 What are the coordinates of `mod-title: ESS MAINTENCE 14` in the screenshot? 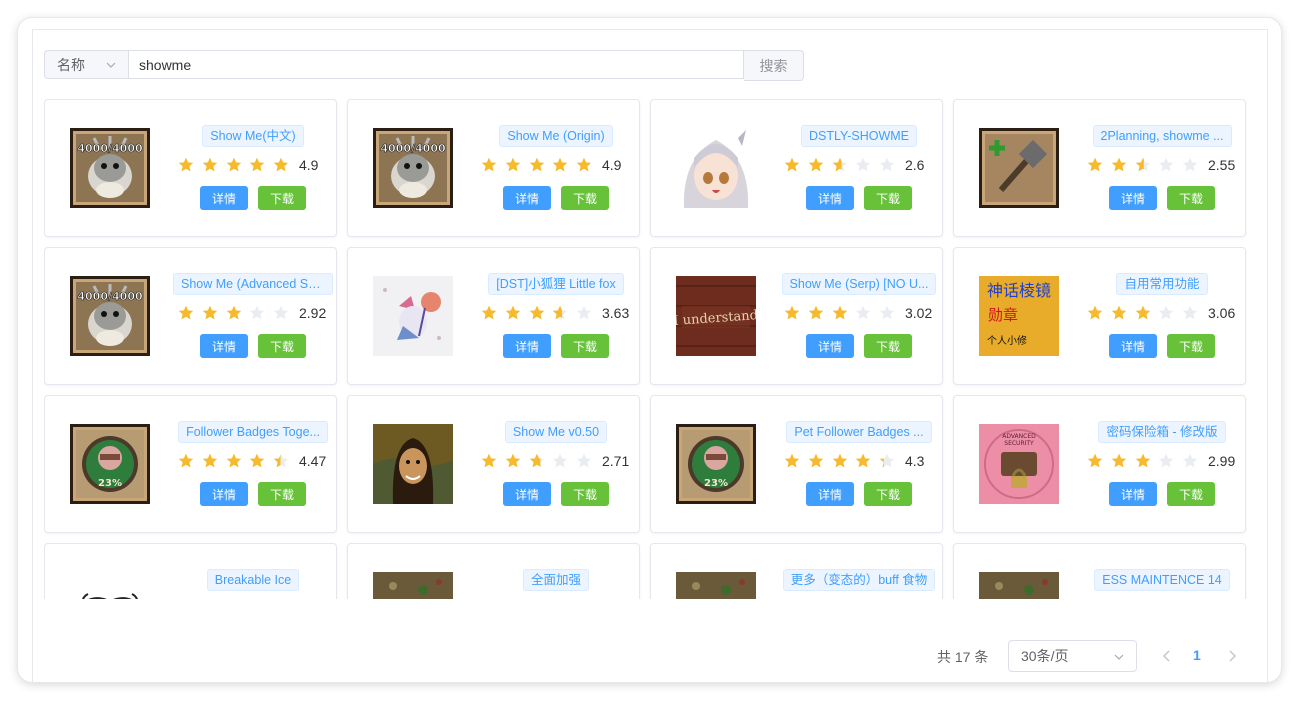 It's located at (1162, 580).